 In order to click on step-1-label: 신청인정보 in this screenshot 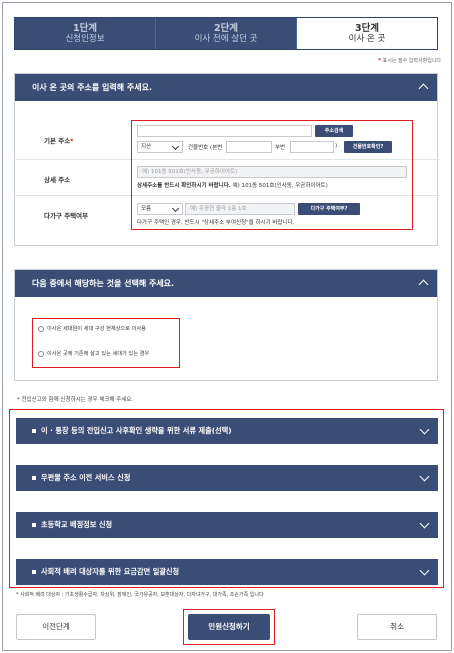, I will do `click(85, 39)`.